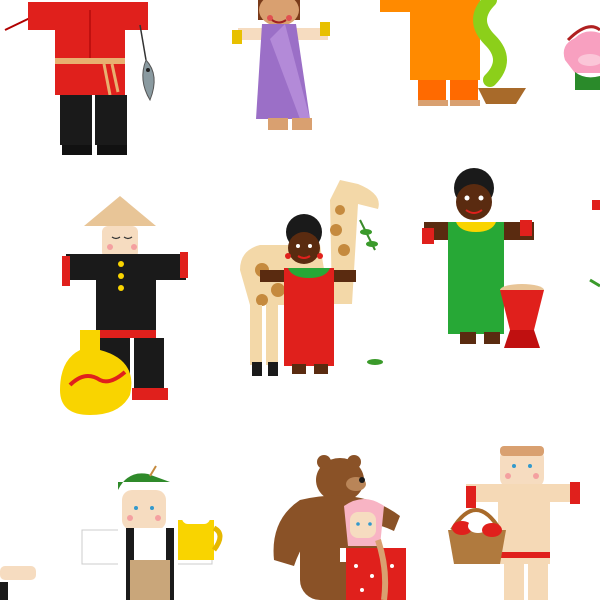 The image size is (600, 600). Describe the element at coordinates (281, 65) in the screenshot. I see `sari-woman-figure` at that location.